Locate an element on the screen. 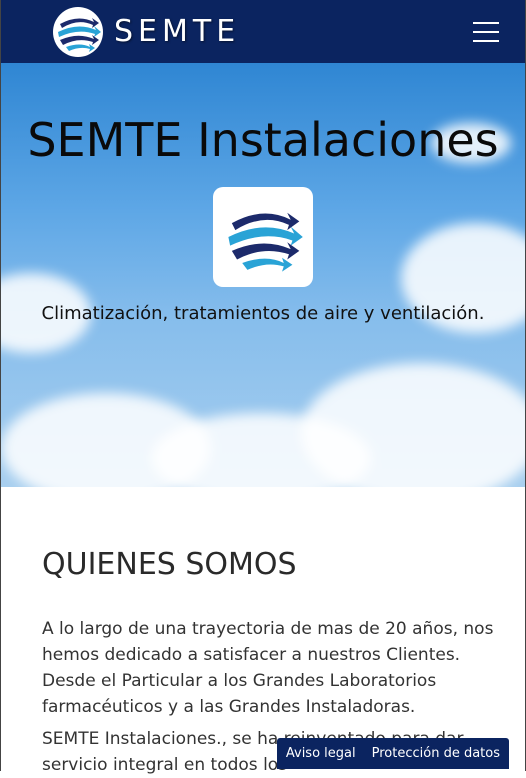 The width and height of the screenshot is (526, 778). hamburger-menu-icon is located at coordinates (486, 31).